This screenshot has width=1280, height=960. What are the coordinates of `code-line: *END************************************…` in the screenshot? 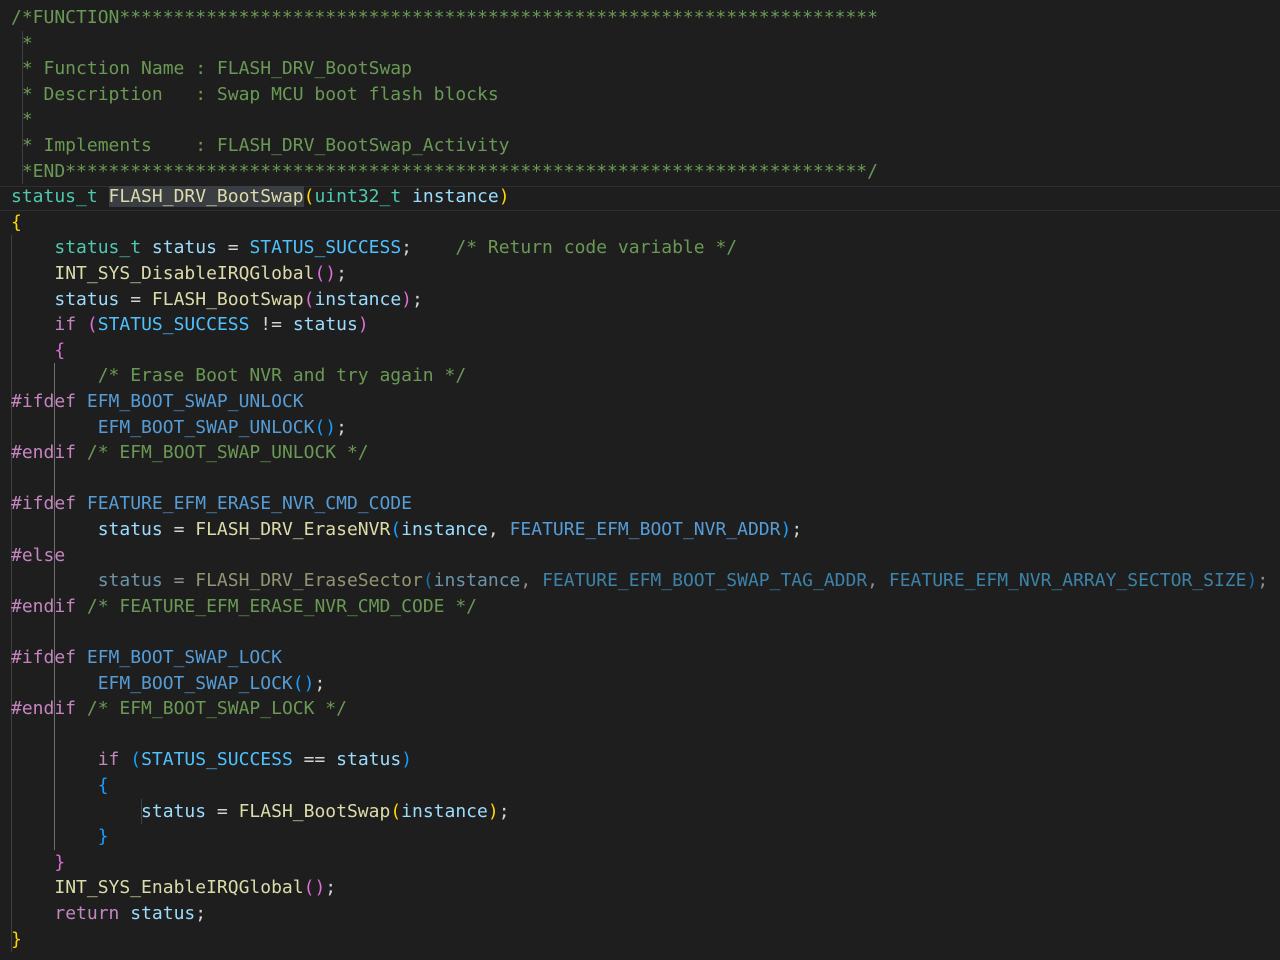 It's located at (444, 171).